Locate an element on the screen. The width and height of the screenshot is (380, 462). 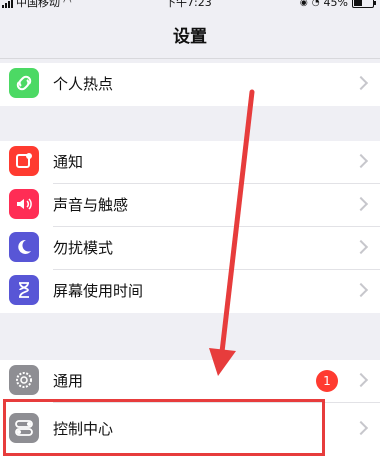
screen-time-icon is located at coordinates (24, 290).